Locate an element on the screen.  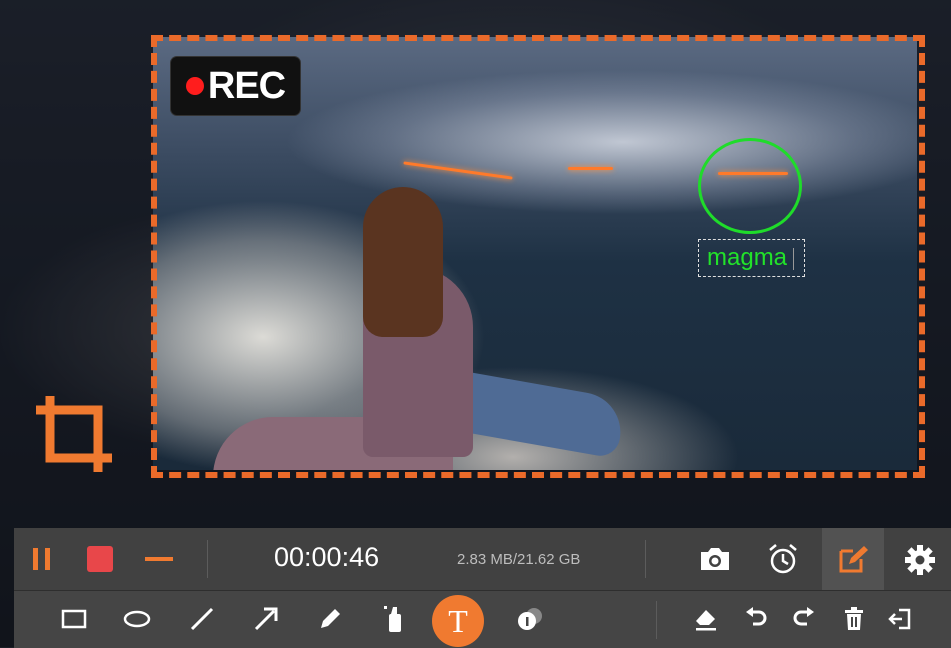
edit-annotate-button is located at coordinates (853, 559).